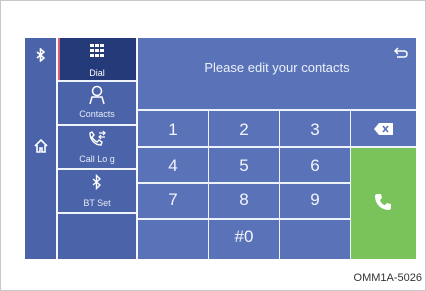 The width and height of the screenshot is (426, 291). I want to click on figure-caption: OMM1A-5026, so click(387, 278).